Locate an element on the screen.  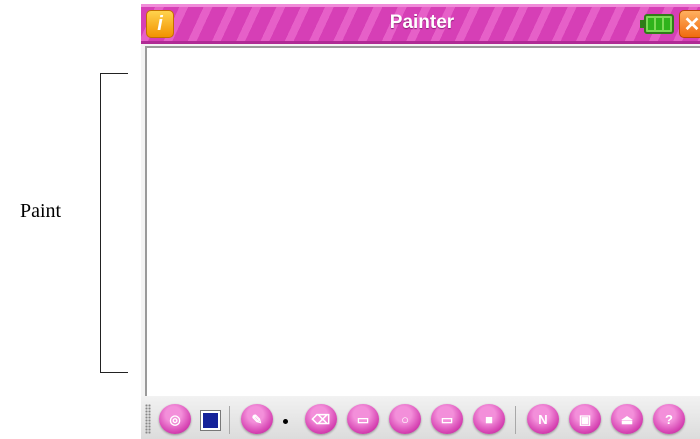
filled-rect-icon: ■ is located at coordinates (489, 419).